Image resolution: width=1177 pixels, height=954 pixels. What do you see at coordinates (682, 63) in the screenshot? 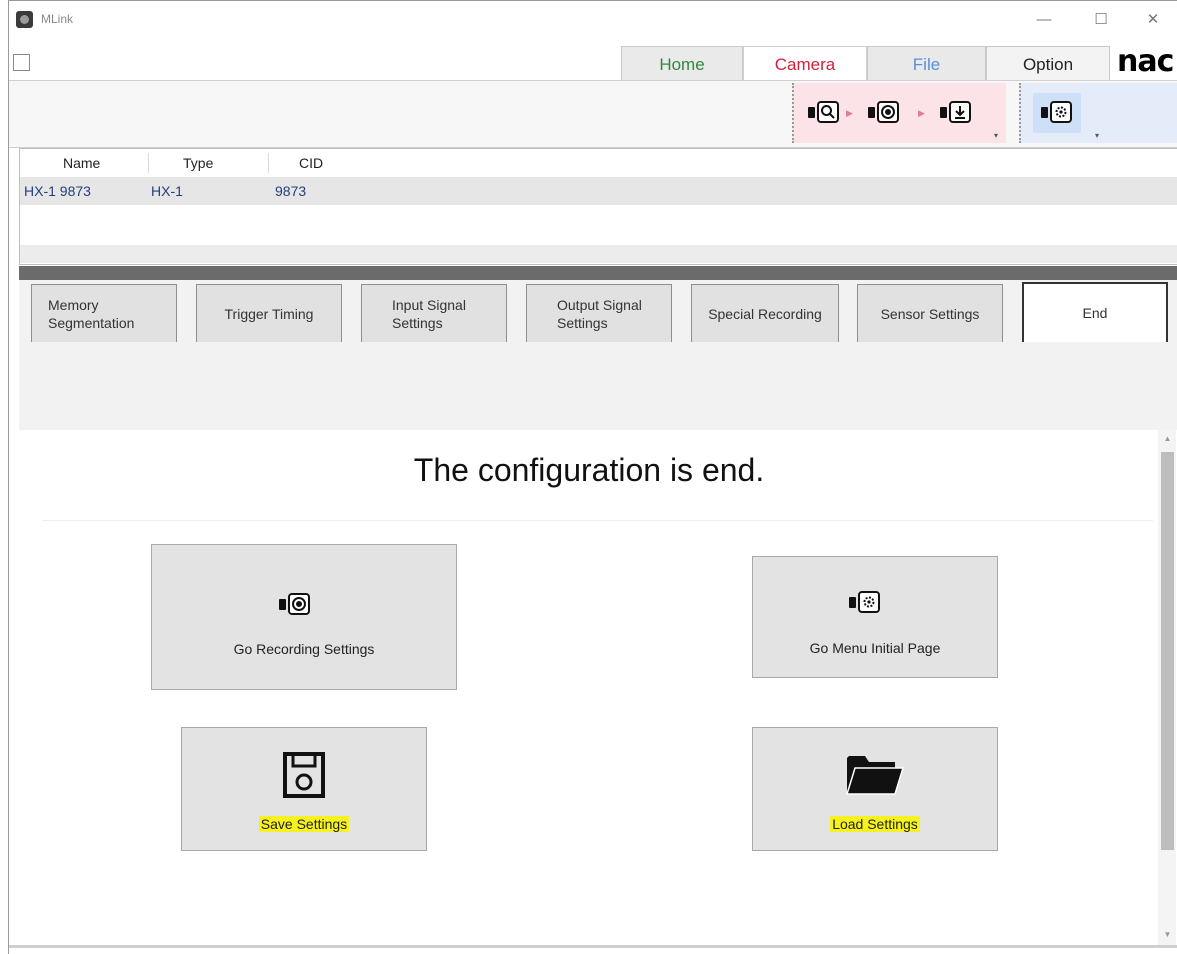
I see `tab-home: Home` at bounding box center [682, 63].